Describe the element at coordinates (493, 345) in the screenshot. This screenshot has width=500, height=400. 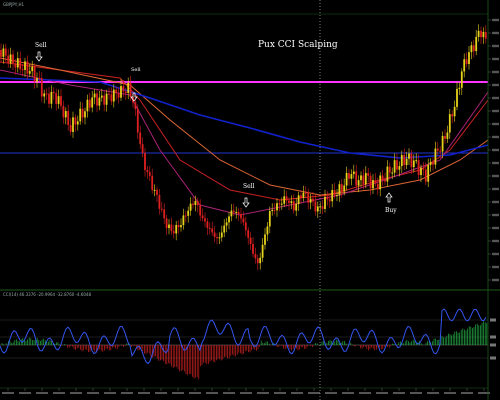
I see `indicator-level-label` at that location.